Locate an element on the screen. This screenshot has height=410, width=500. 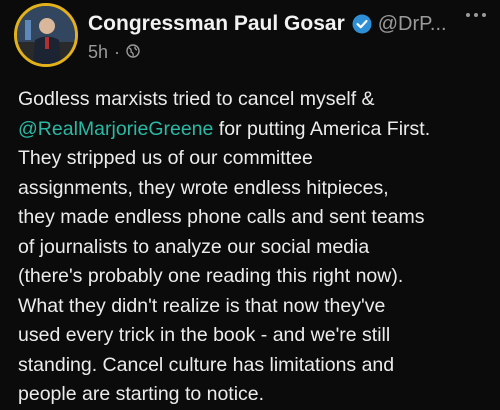
avatar-photo is located at coordinates (46, 35).